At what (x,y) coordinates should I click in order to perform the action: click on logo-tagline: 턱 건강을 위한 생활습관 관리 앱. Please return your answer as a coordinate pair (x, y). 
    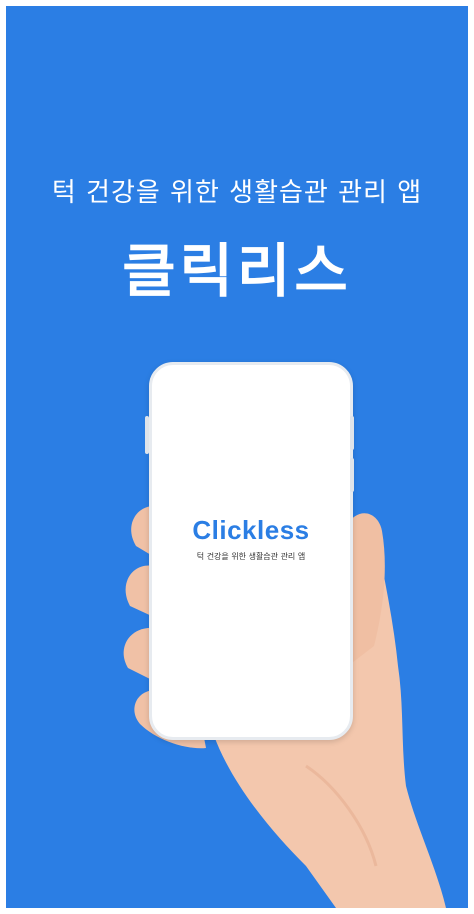
    Looking at the image, I should click on (251, 556).